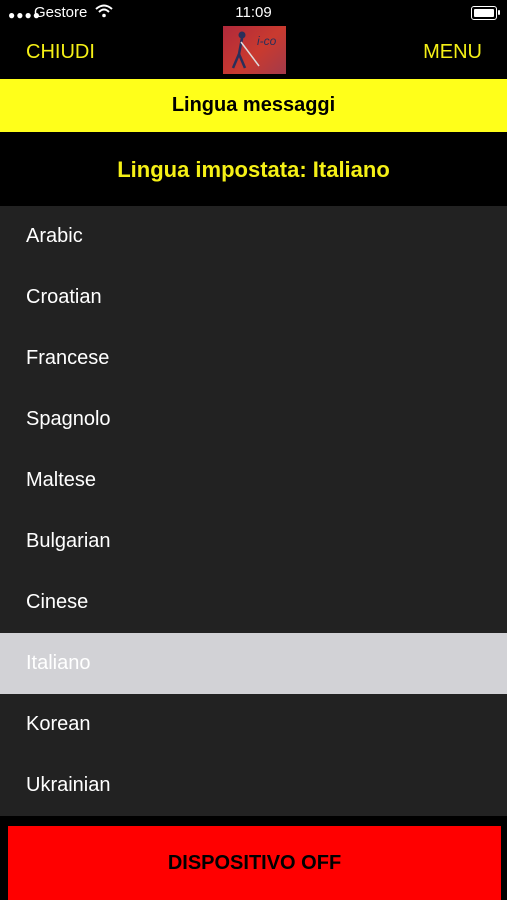 This screenshot has height=900, width=507. I want to click on language-item-ukrainian: Ukrainian, so click(253, 785).